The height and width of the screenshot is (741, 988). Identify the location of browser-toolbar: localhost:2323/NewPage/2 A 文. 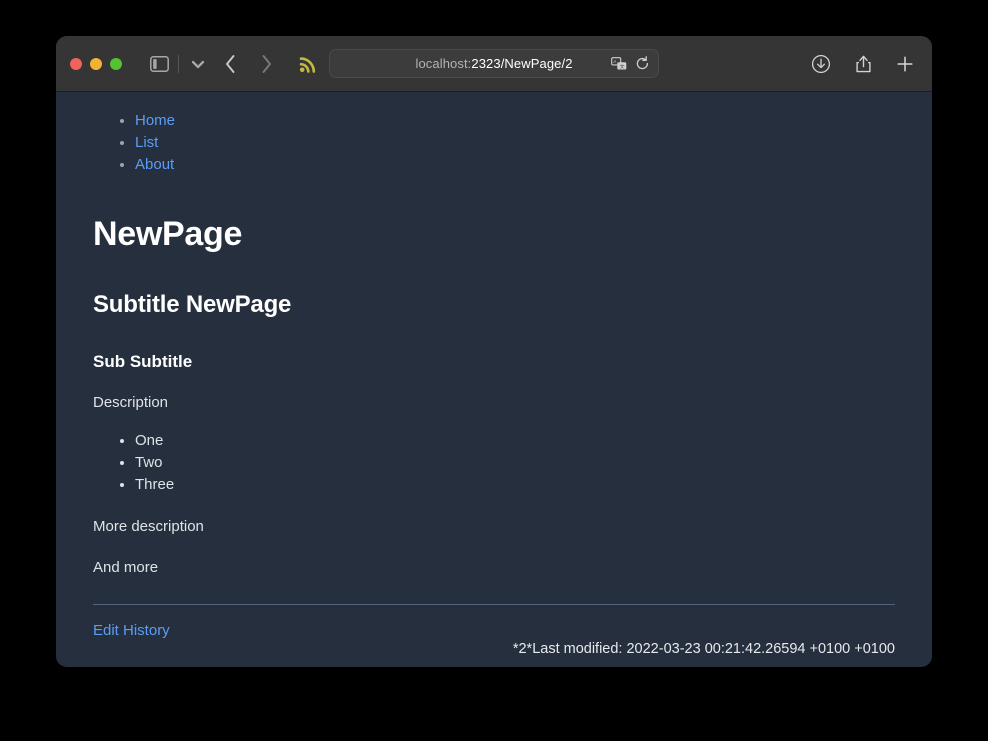
(494, 64).